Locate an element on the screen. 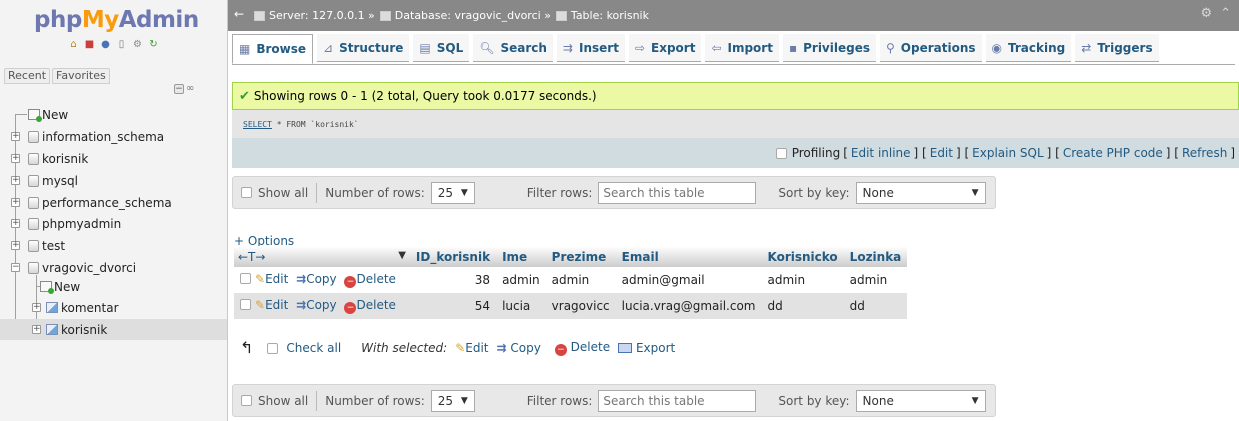 The image size is (1239, 421). tree-item-komentar: + komentar is located at coordinates (113, 307).